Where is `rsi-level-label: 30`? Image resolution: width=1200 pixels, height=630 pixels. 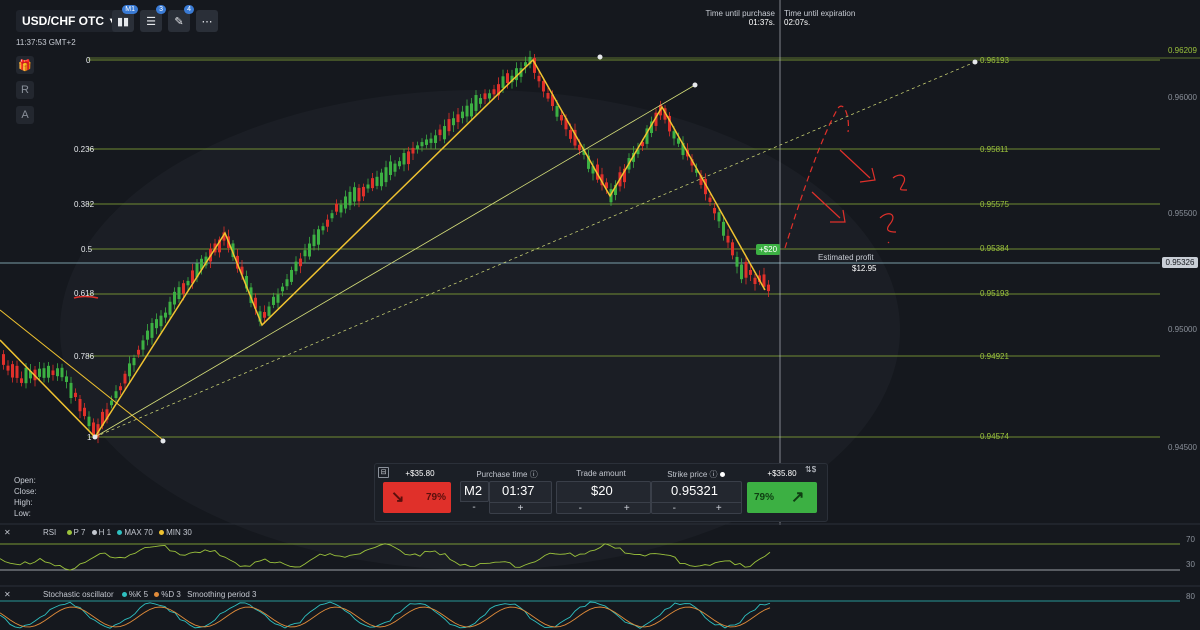
rsi-level-label: 30 is located at coordinates (1190, 564).